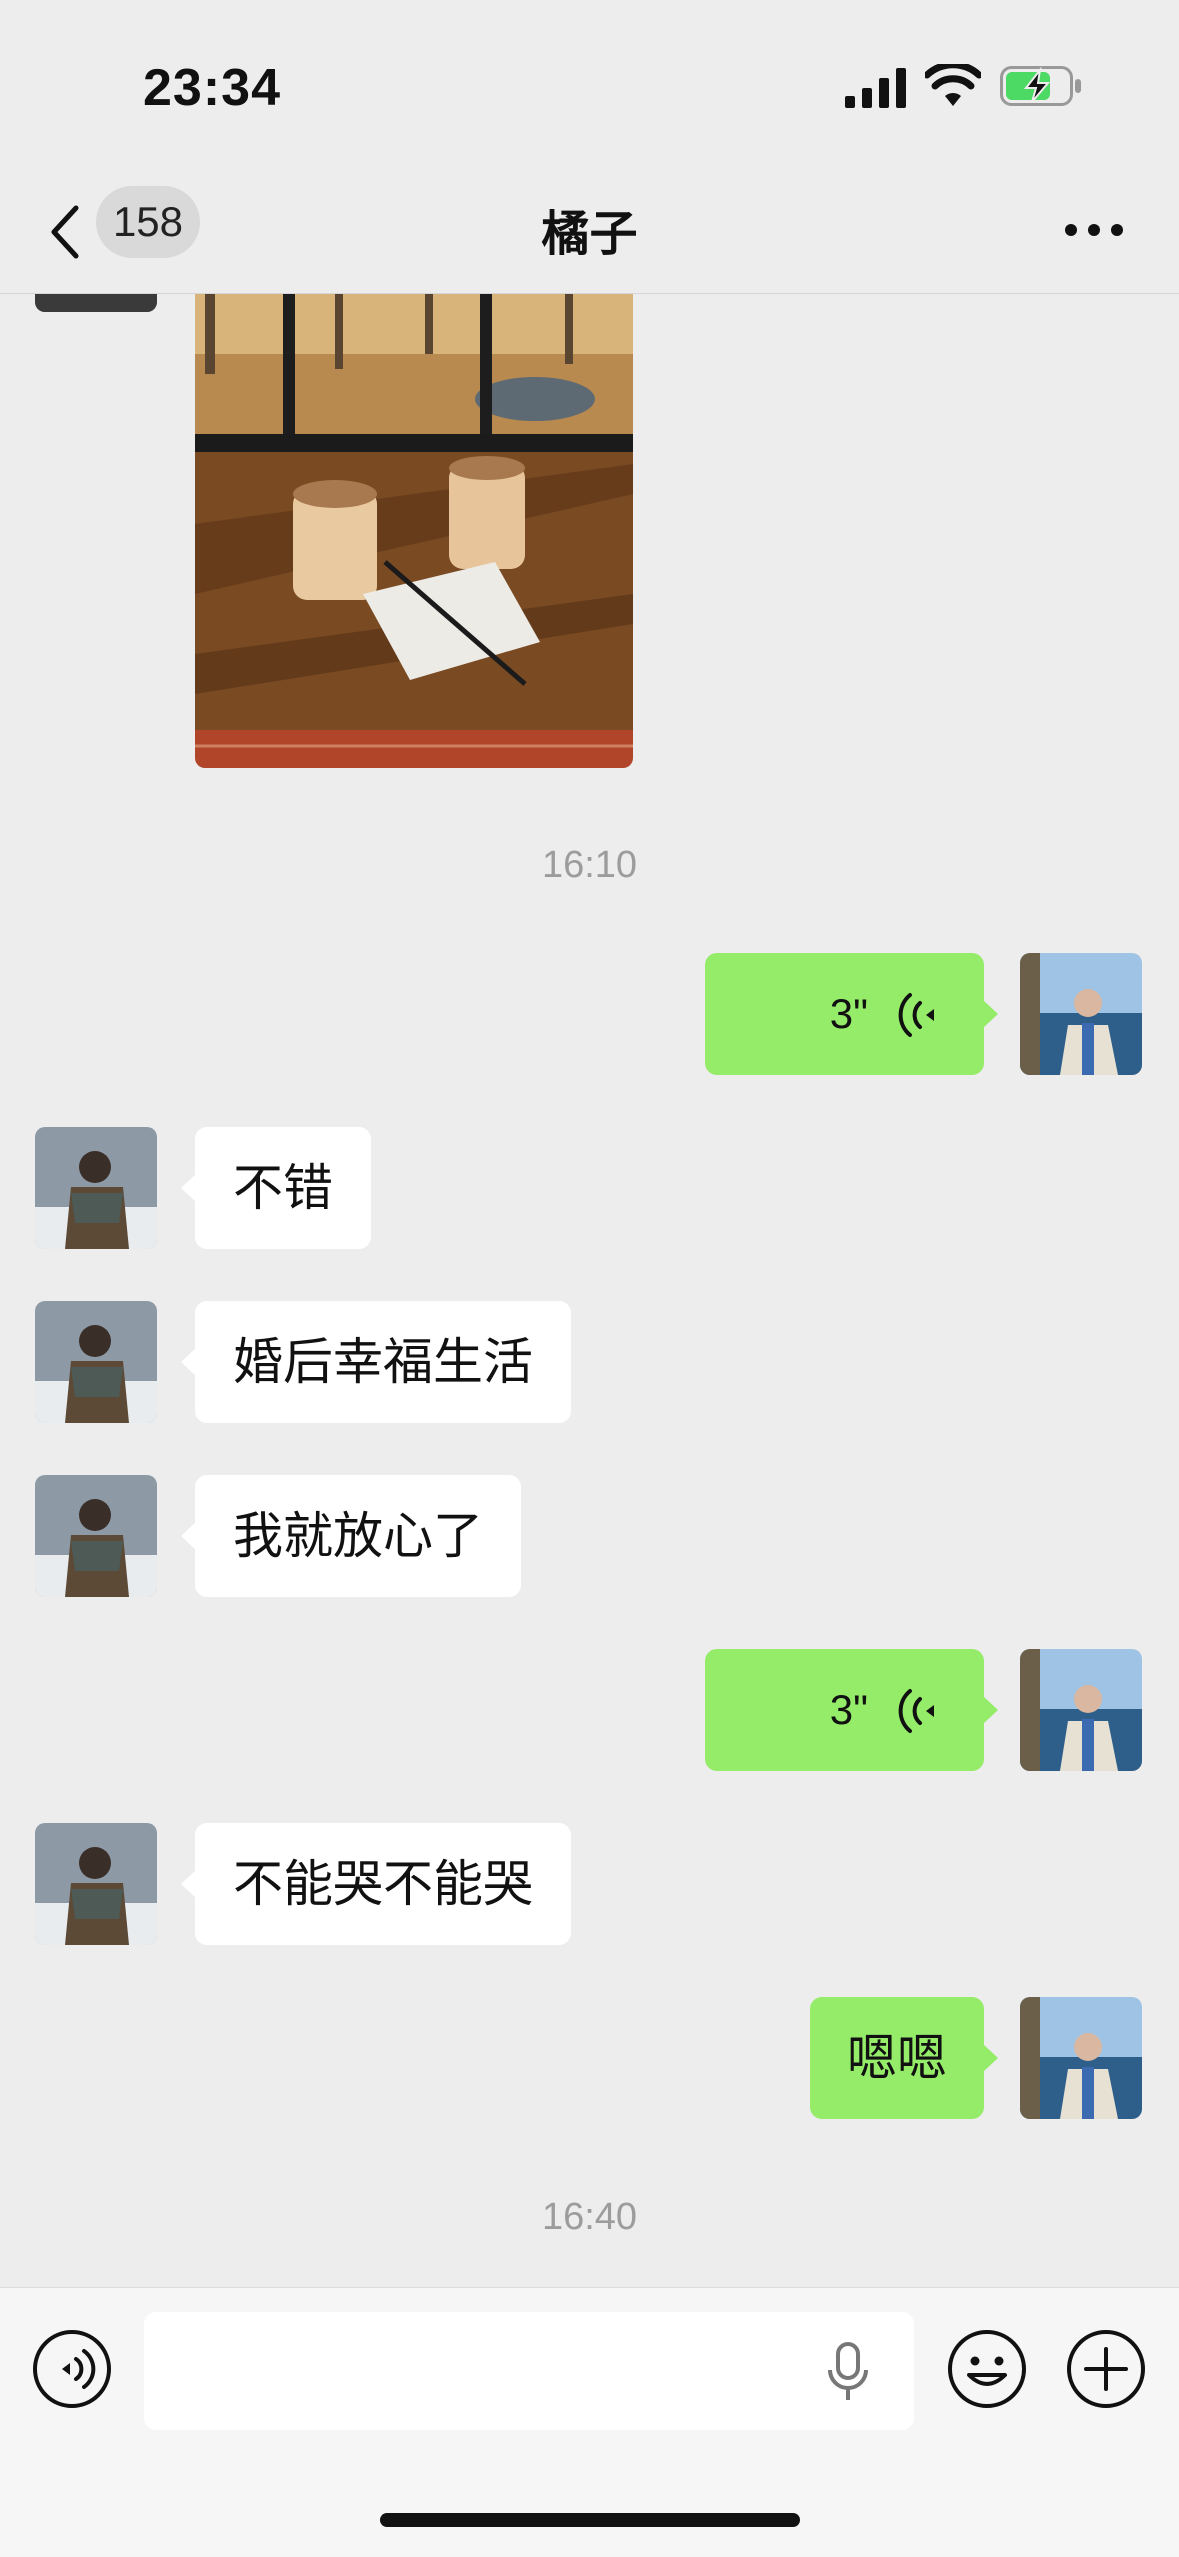 Image resolution: width=1179 pixels, height=2557 pixels. I want to click on cellular-signal-icon, so click(875, 88).